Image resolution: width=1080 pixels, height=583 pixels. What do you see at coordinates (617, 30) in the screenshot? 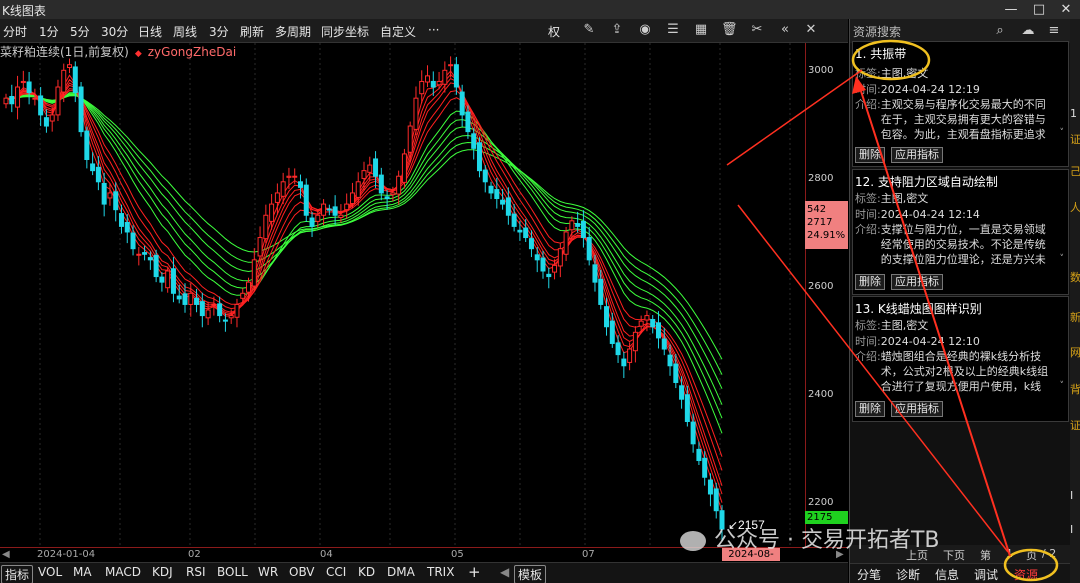
I see `upload-icon: ⇪` at bounding box center [617, 30].